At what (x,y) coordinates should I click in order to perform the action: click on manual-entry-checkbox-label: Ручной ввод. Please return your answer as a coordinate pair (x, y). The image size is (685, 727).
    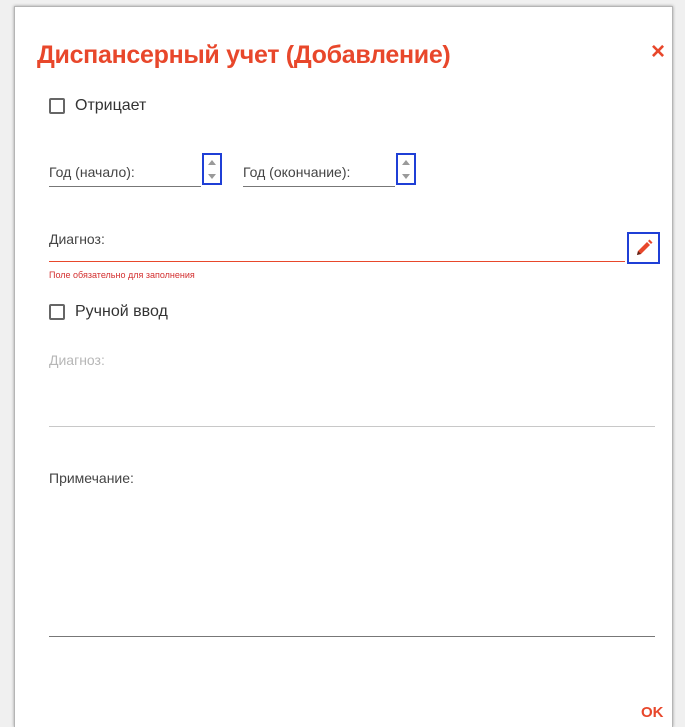
    Looking at the image, I should click on (121, 311).